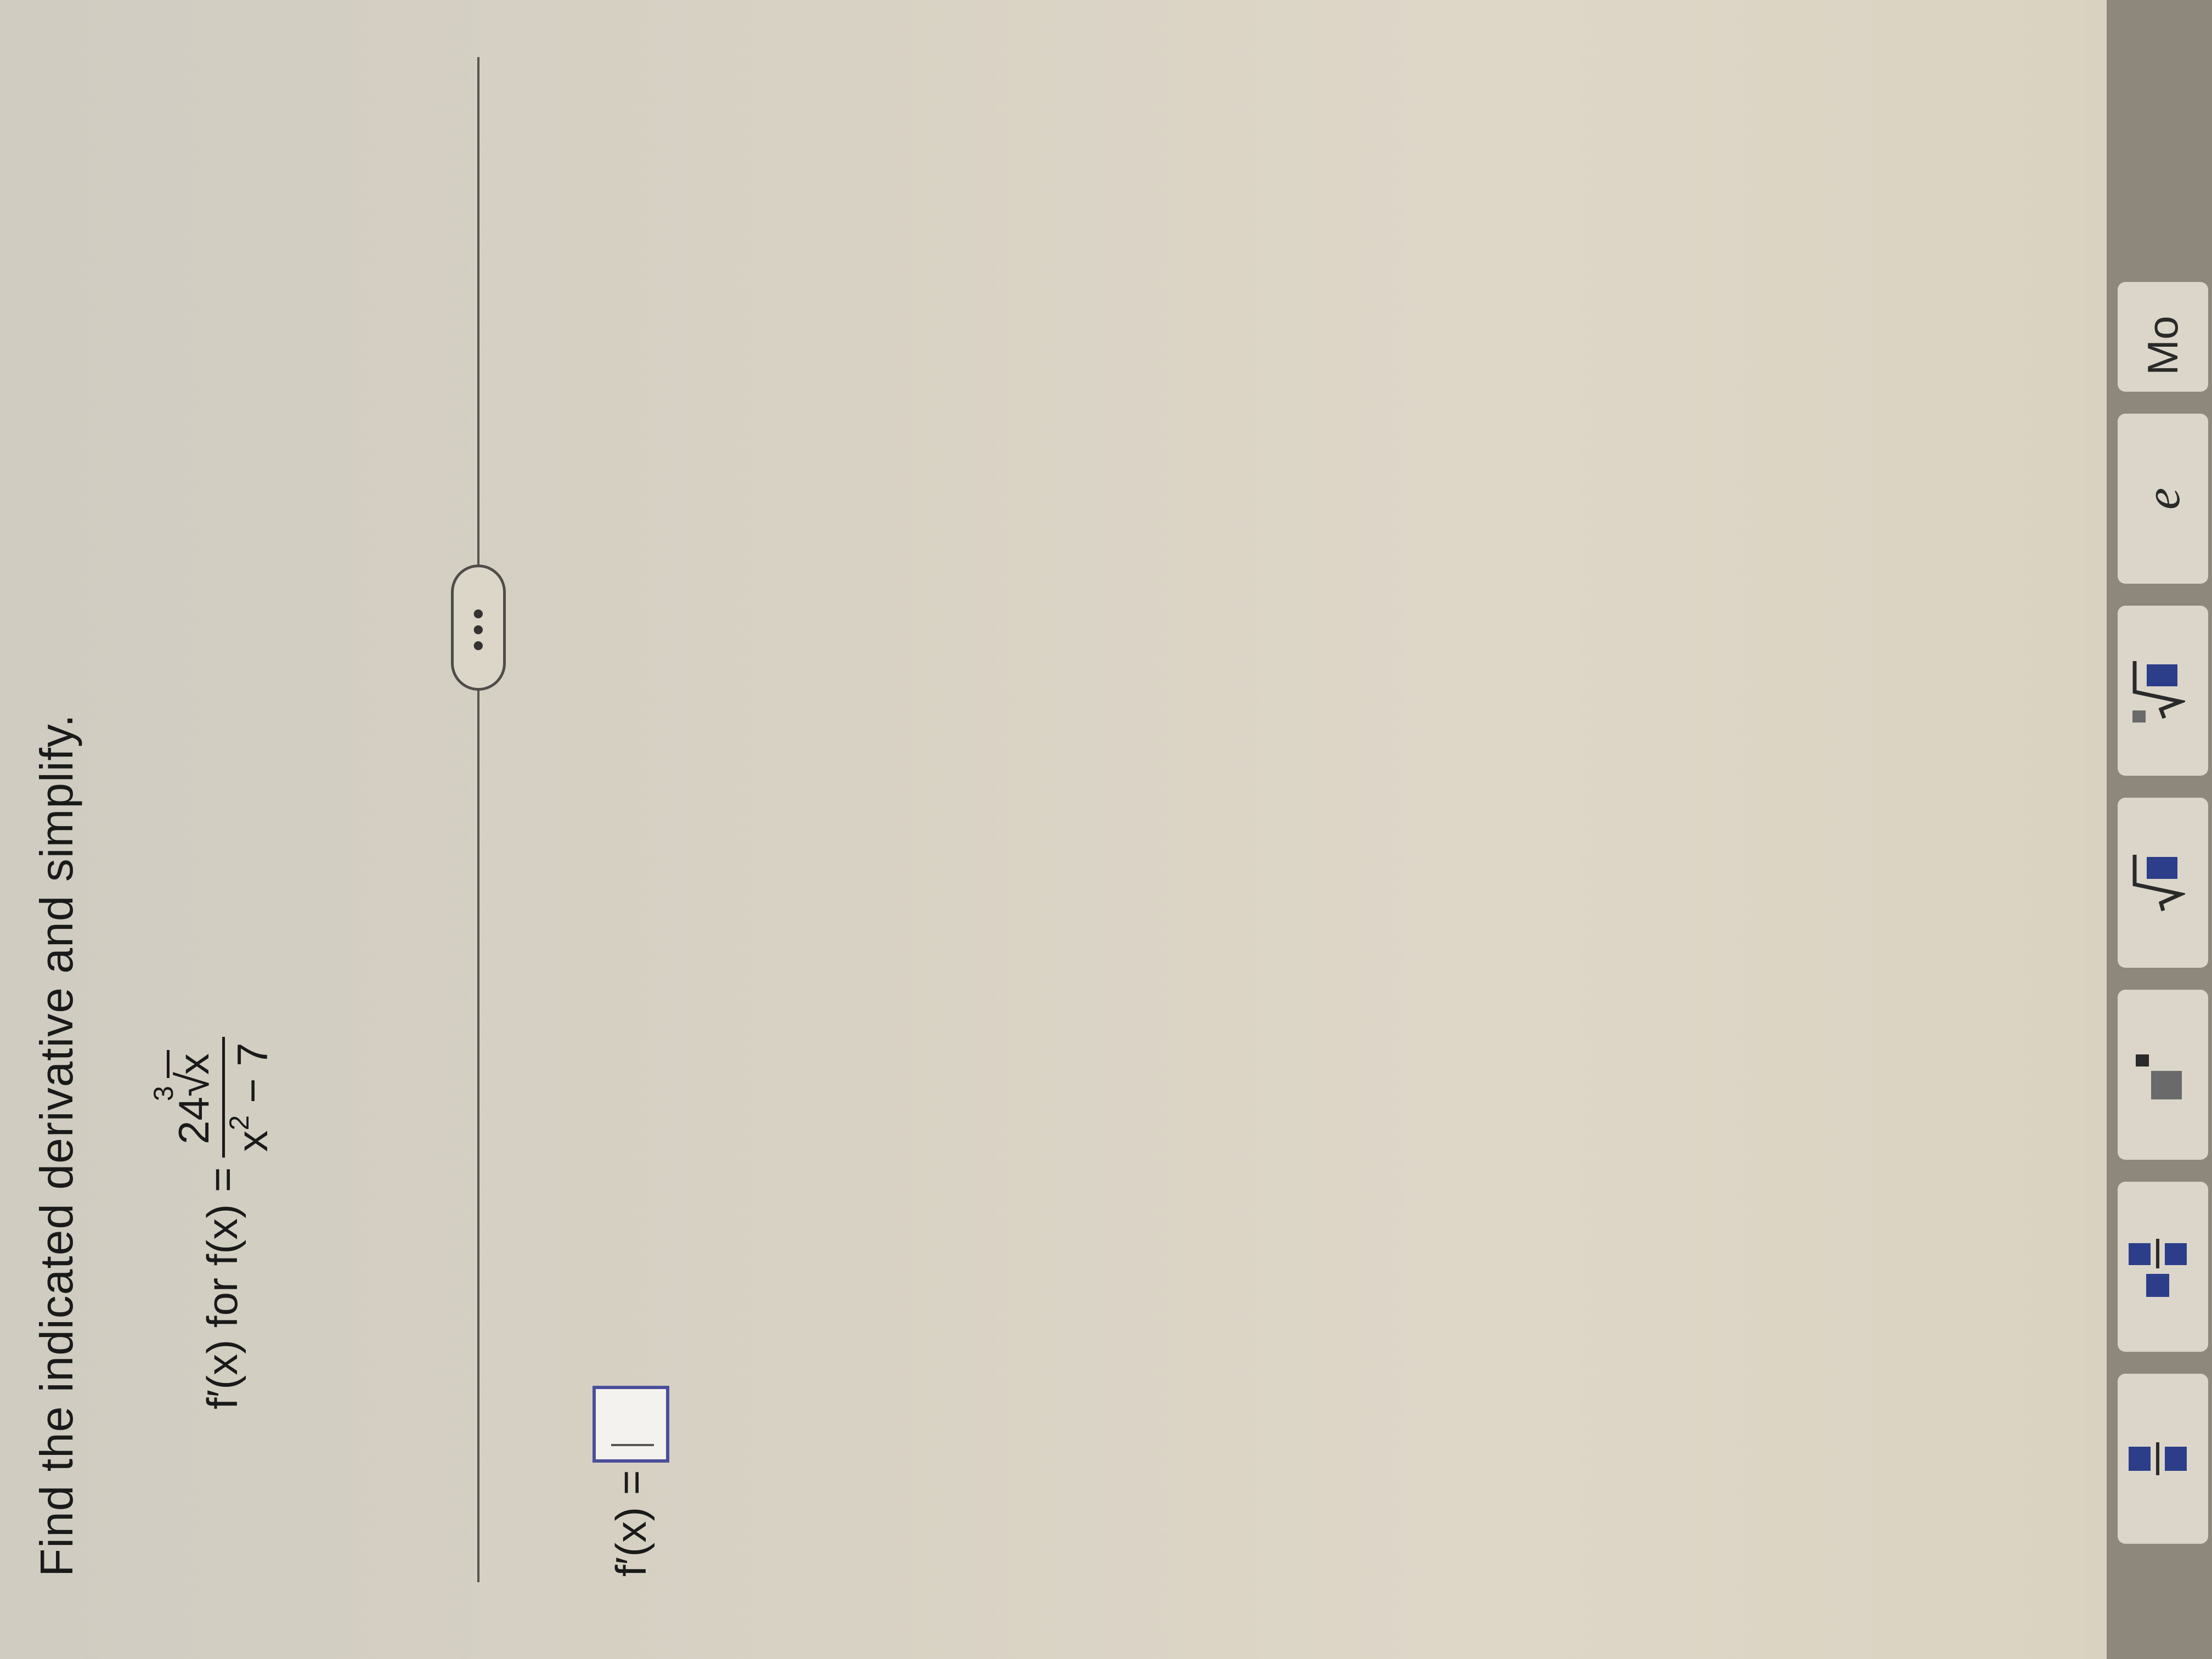 The width and height of the screenshot is (2212, 1659). I want to click on mixed-number-icon, so click(2163, 1267).